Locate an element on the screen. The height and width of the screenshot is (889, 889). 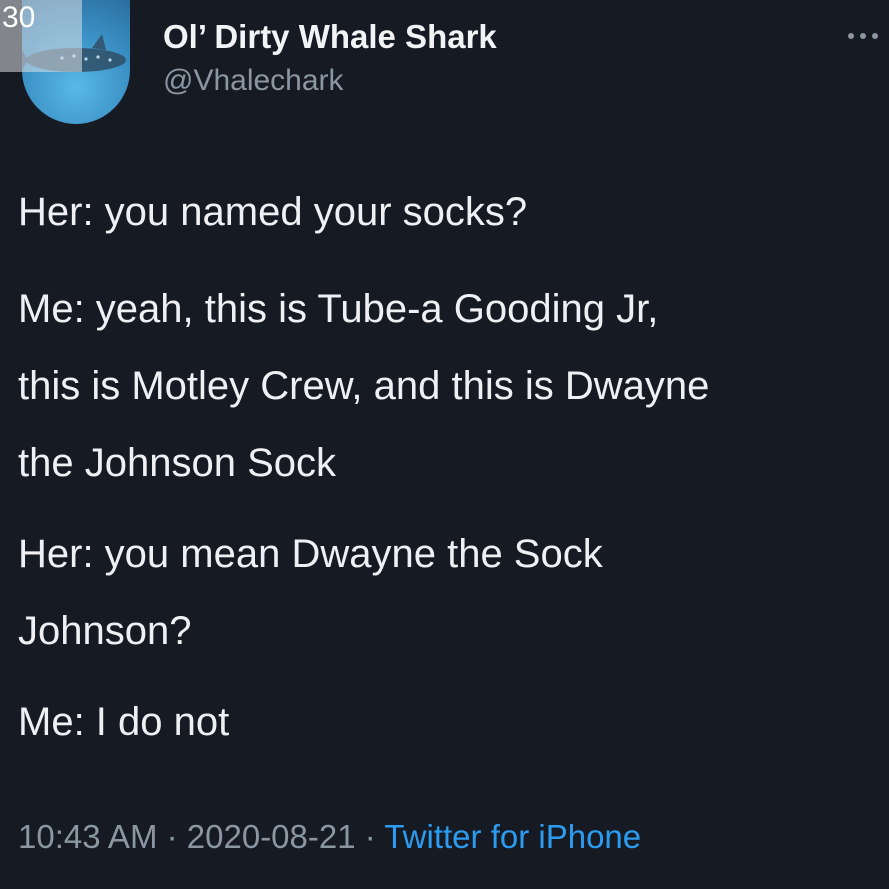
tweet-line: Me: I do not is located at coordinates (124, 722).